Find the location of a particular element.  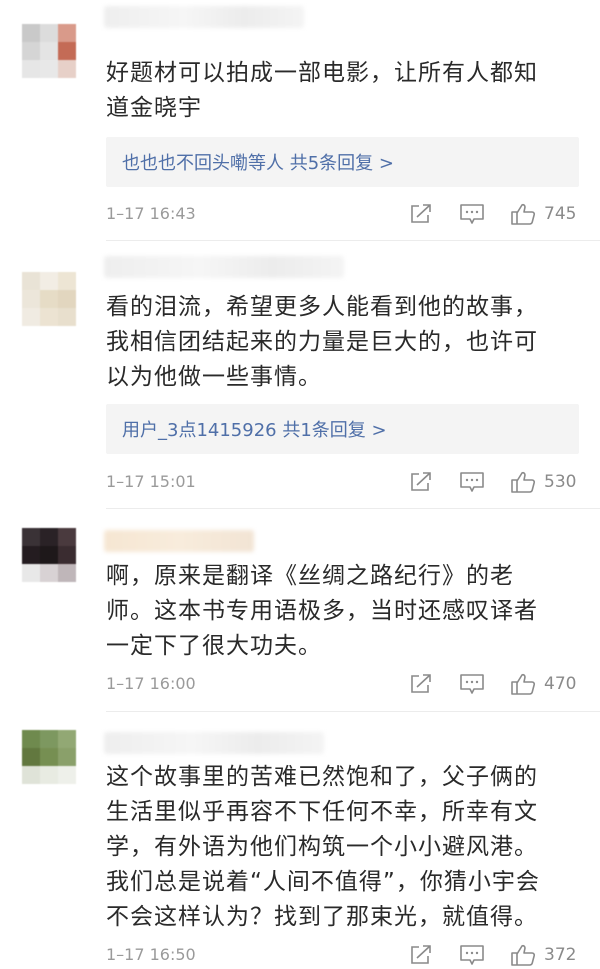

comment-text-line: 一定下了很大功夫。 is located at coordinates (214, 646).